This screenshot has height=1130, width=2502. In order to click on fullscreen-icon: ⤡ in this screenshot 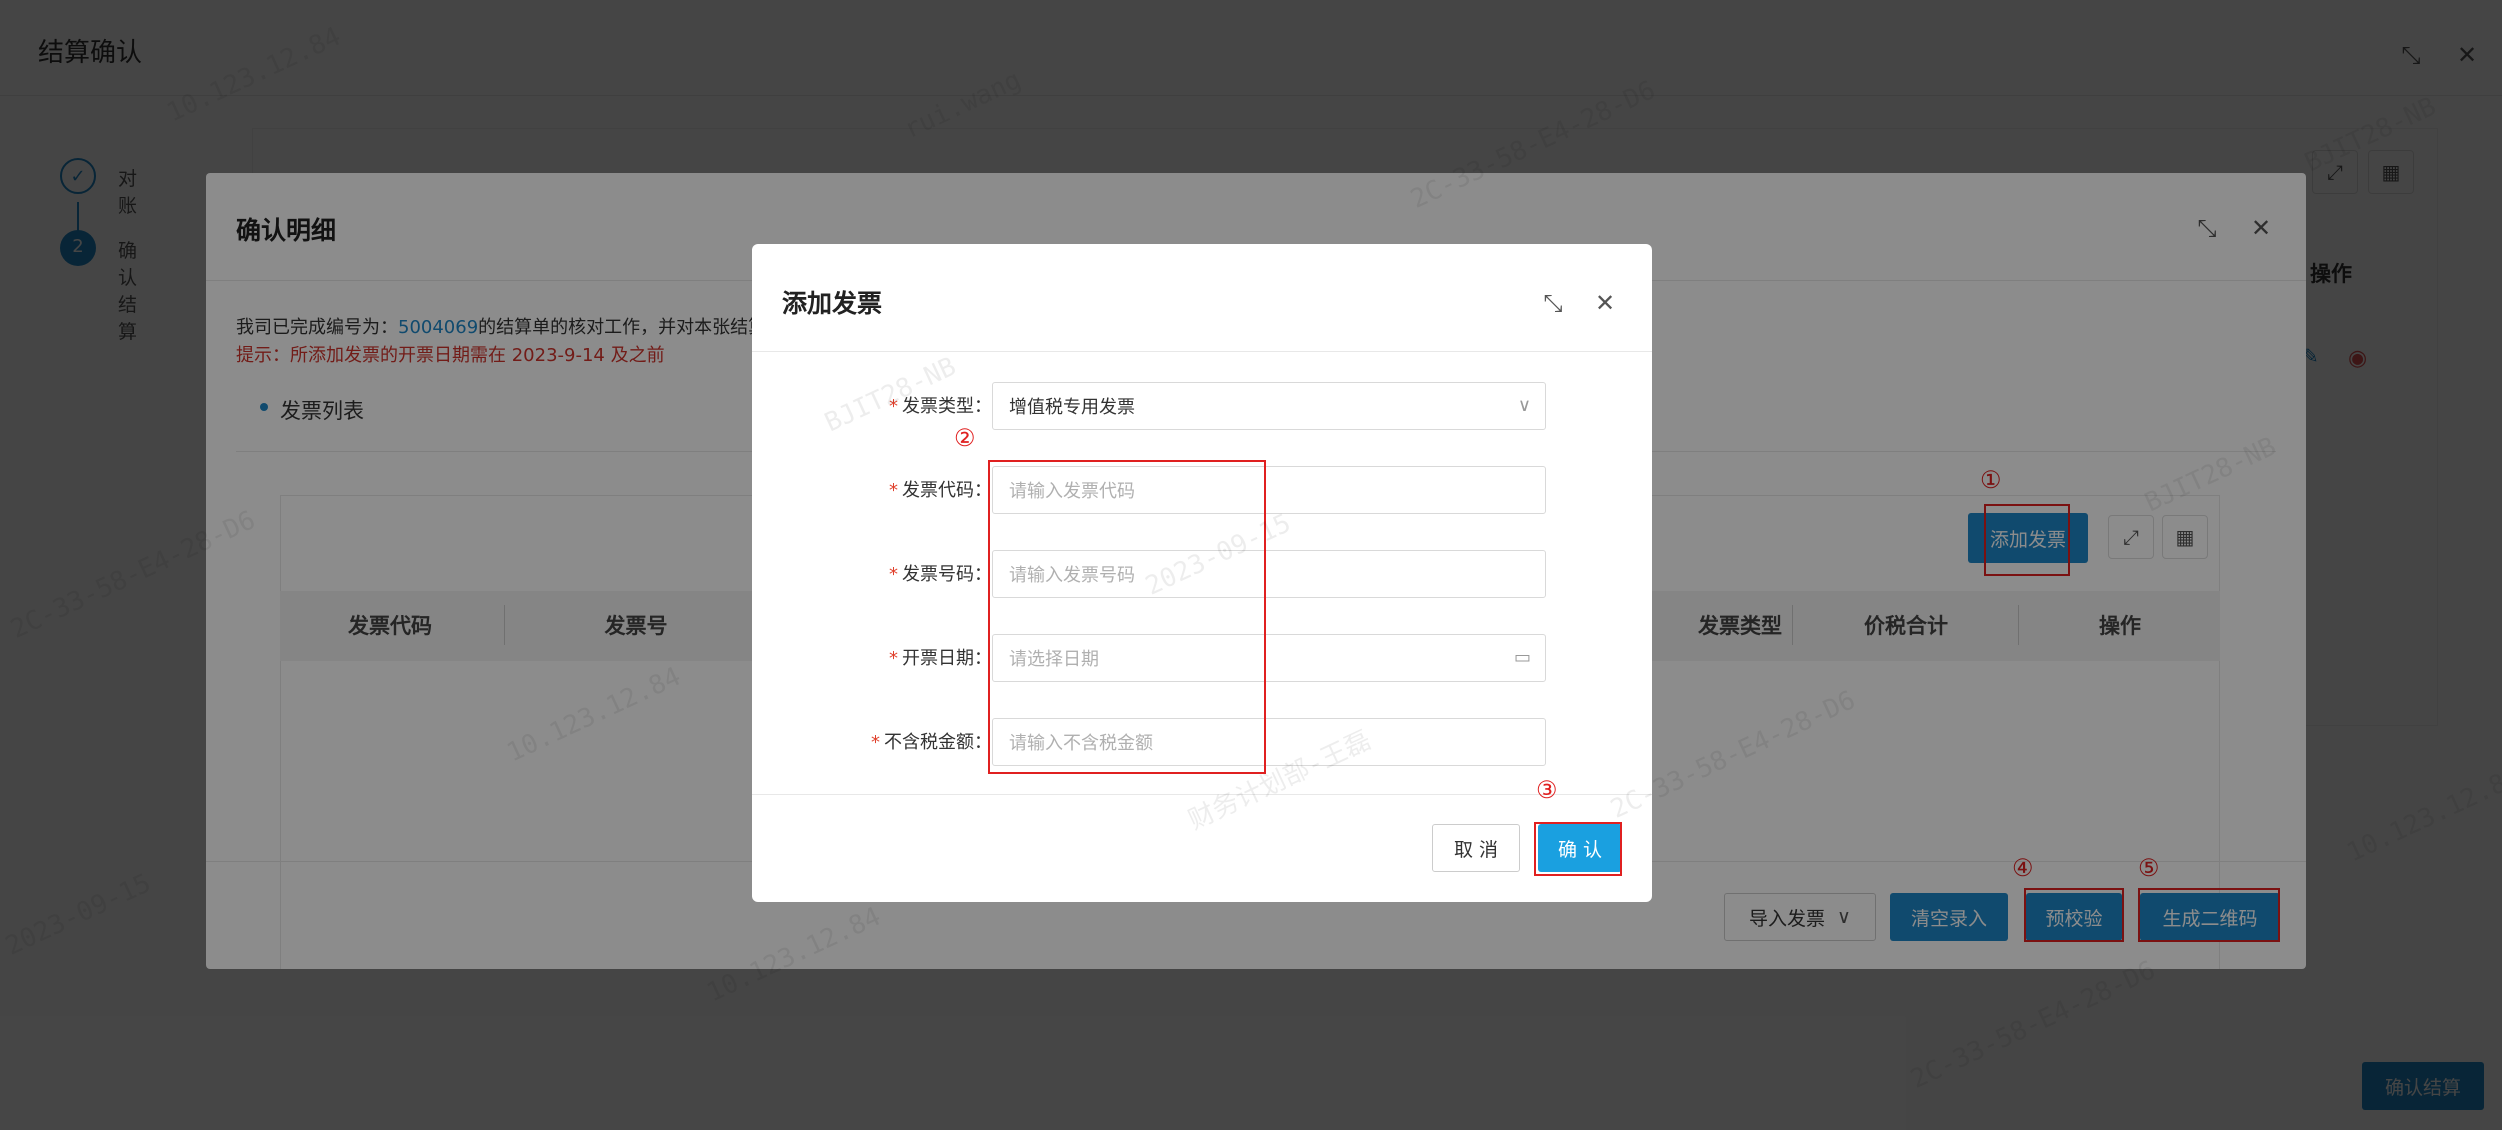, I will do `click(1553, 303)`.